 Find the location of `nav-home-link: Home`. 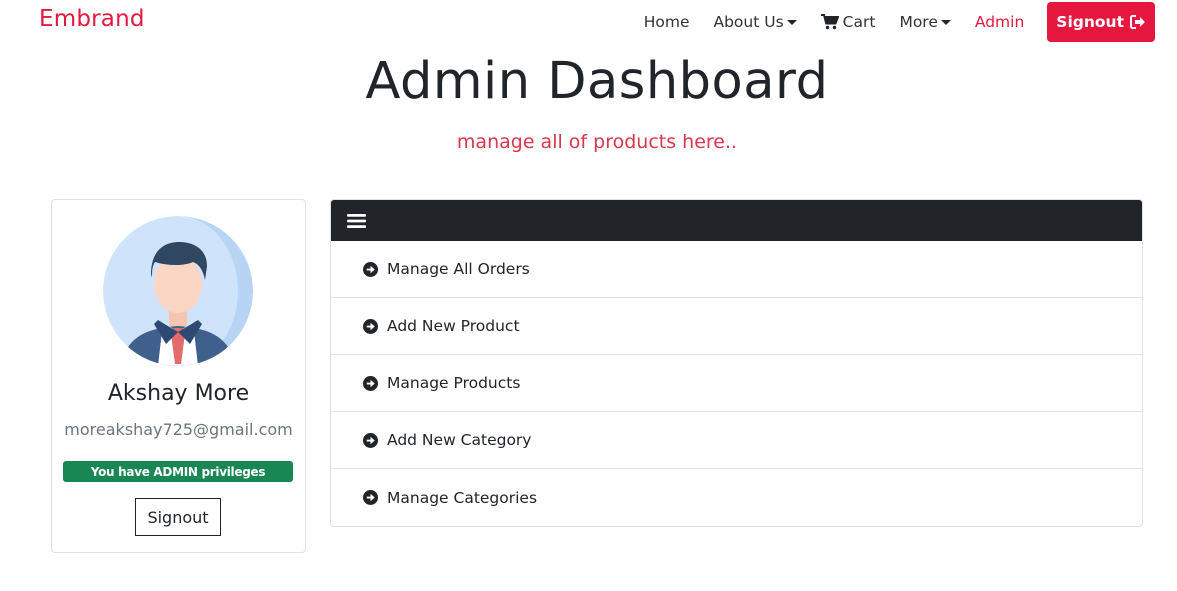

nav-home-link: Home is located at coordinates (667, 22).